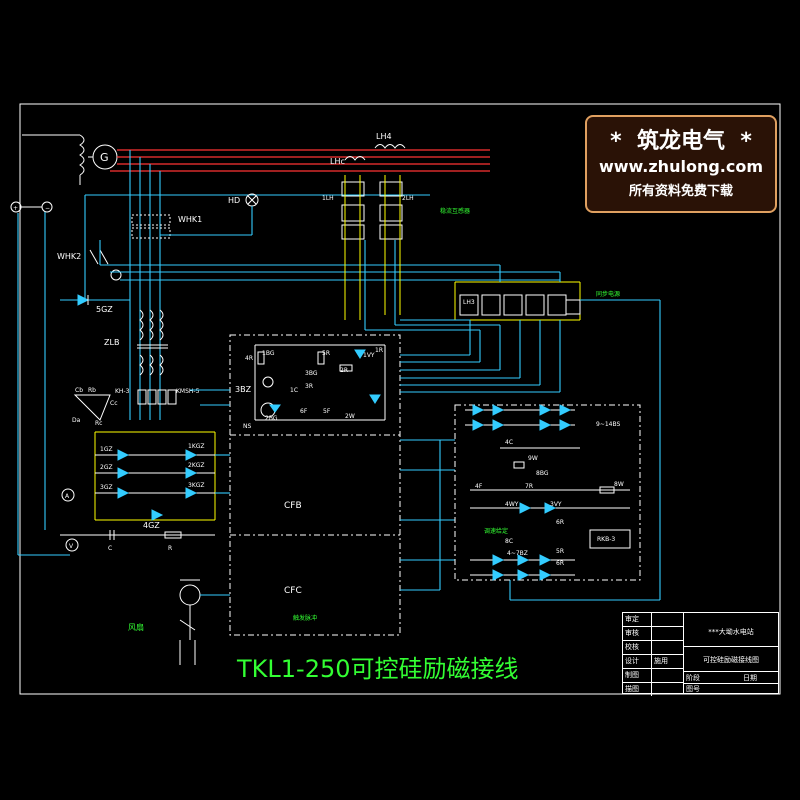  I want to click on tb-row: 审定, so click(653, 620).